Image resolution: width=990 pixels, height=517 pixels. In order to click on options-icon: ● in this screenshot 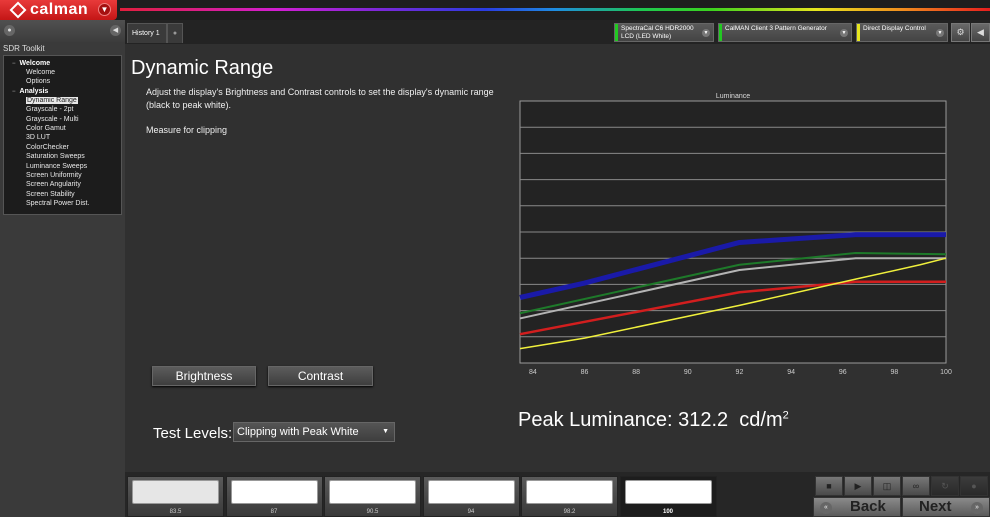, I will do `click(974, 486)`.